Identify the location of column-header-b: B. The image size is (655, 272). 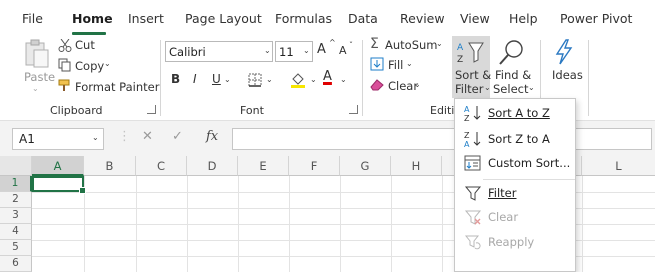
(110, 166).